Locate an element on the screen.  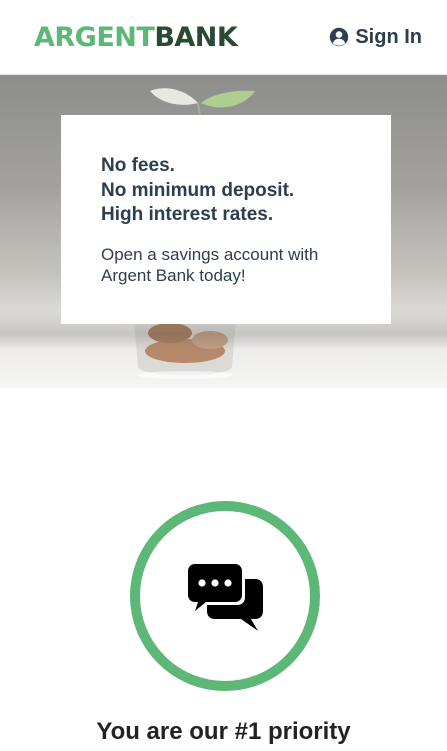
sign-in-link: Sign In is located at coordinates (375, 37).